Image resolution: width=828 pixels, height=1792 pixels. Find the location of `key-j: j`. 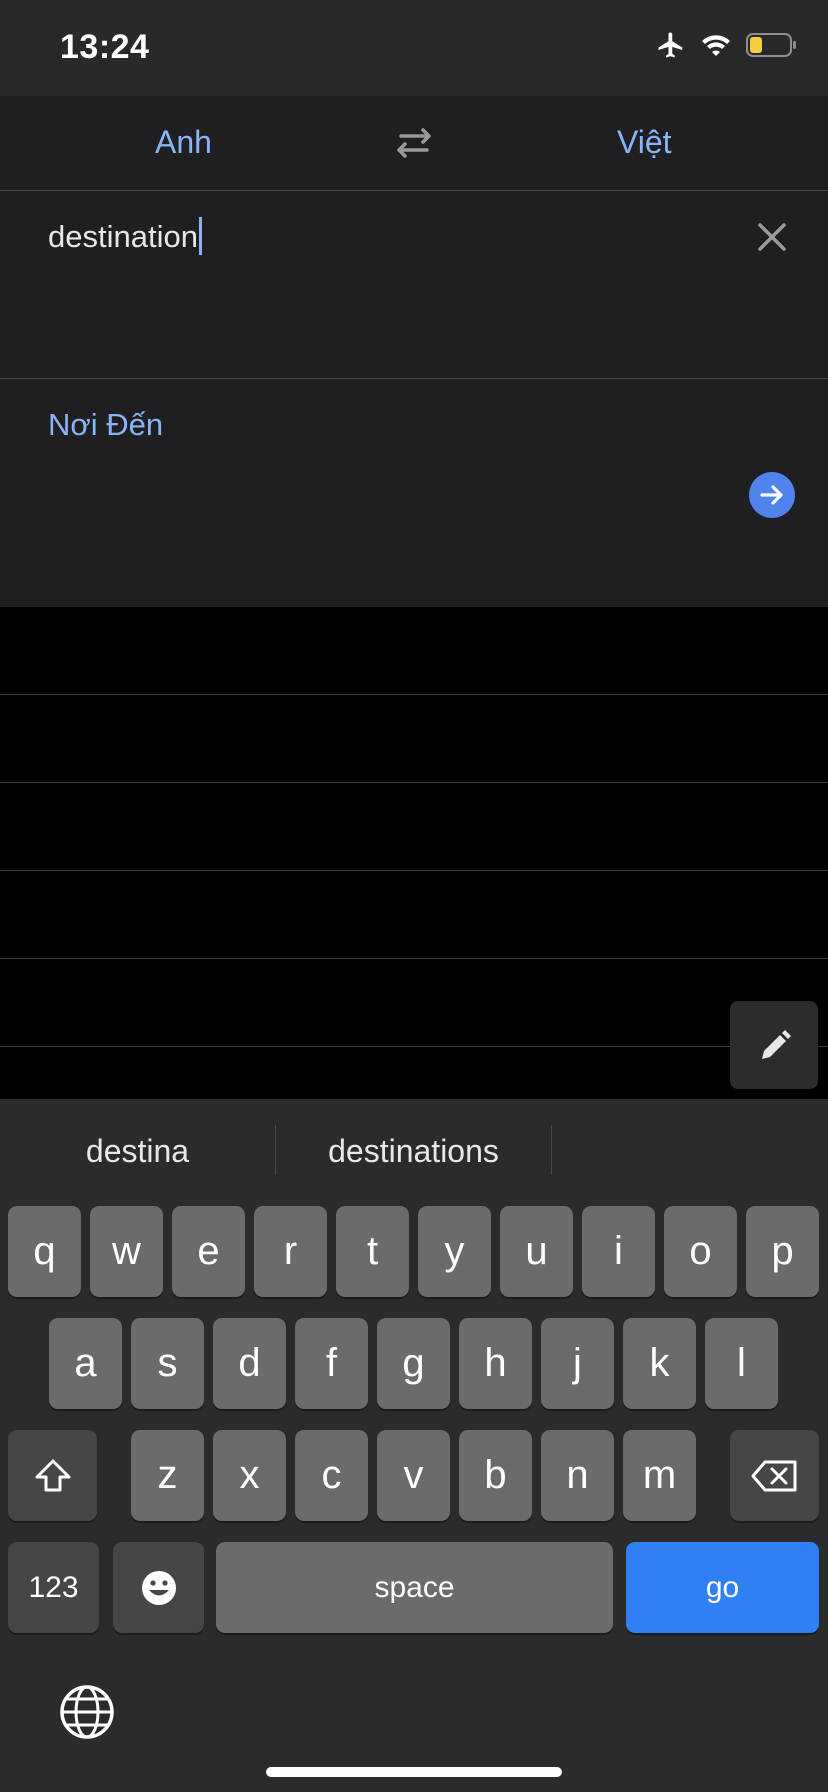

key-j: j is located at coordinates (577, 1363).